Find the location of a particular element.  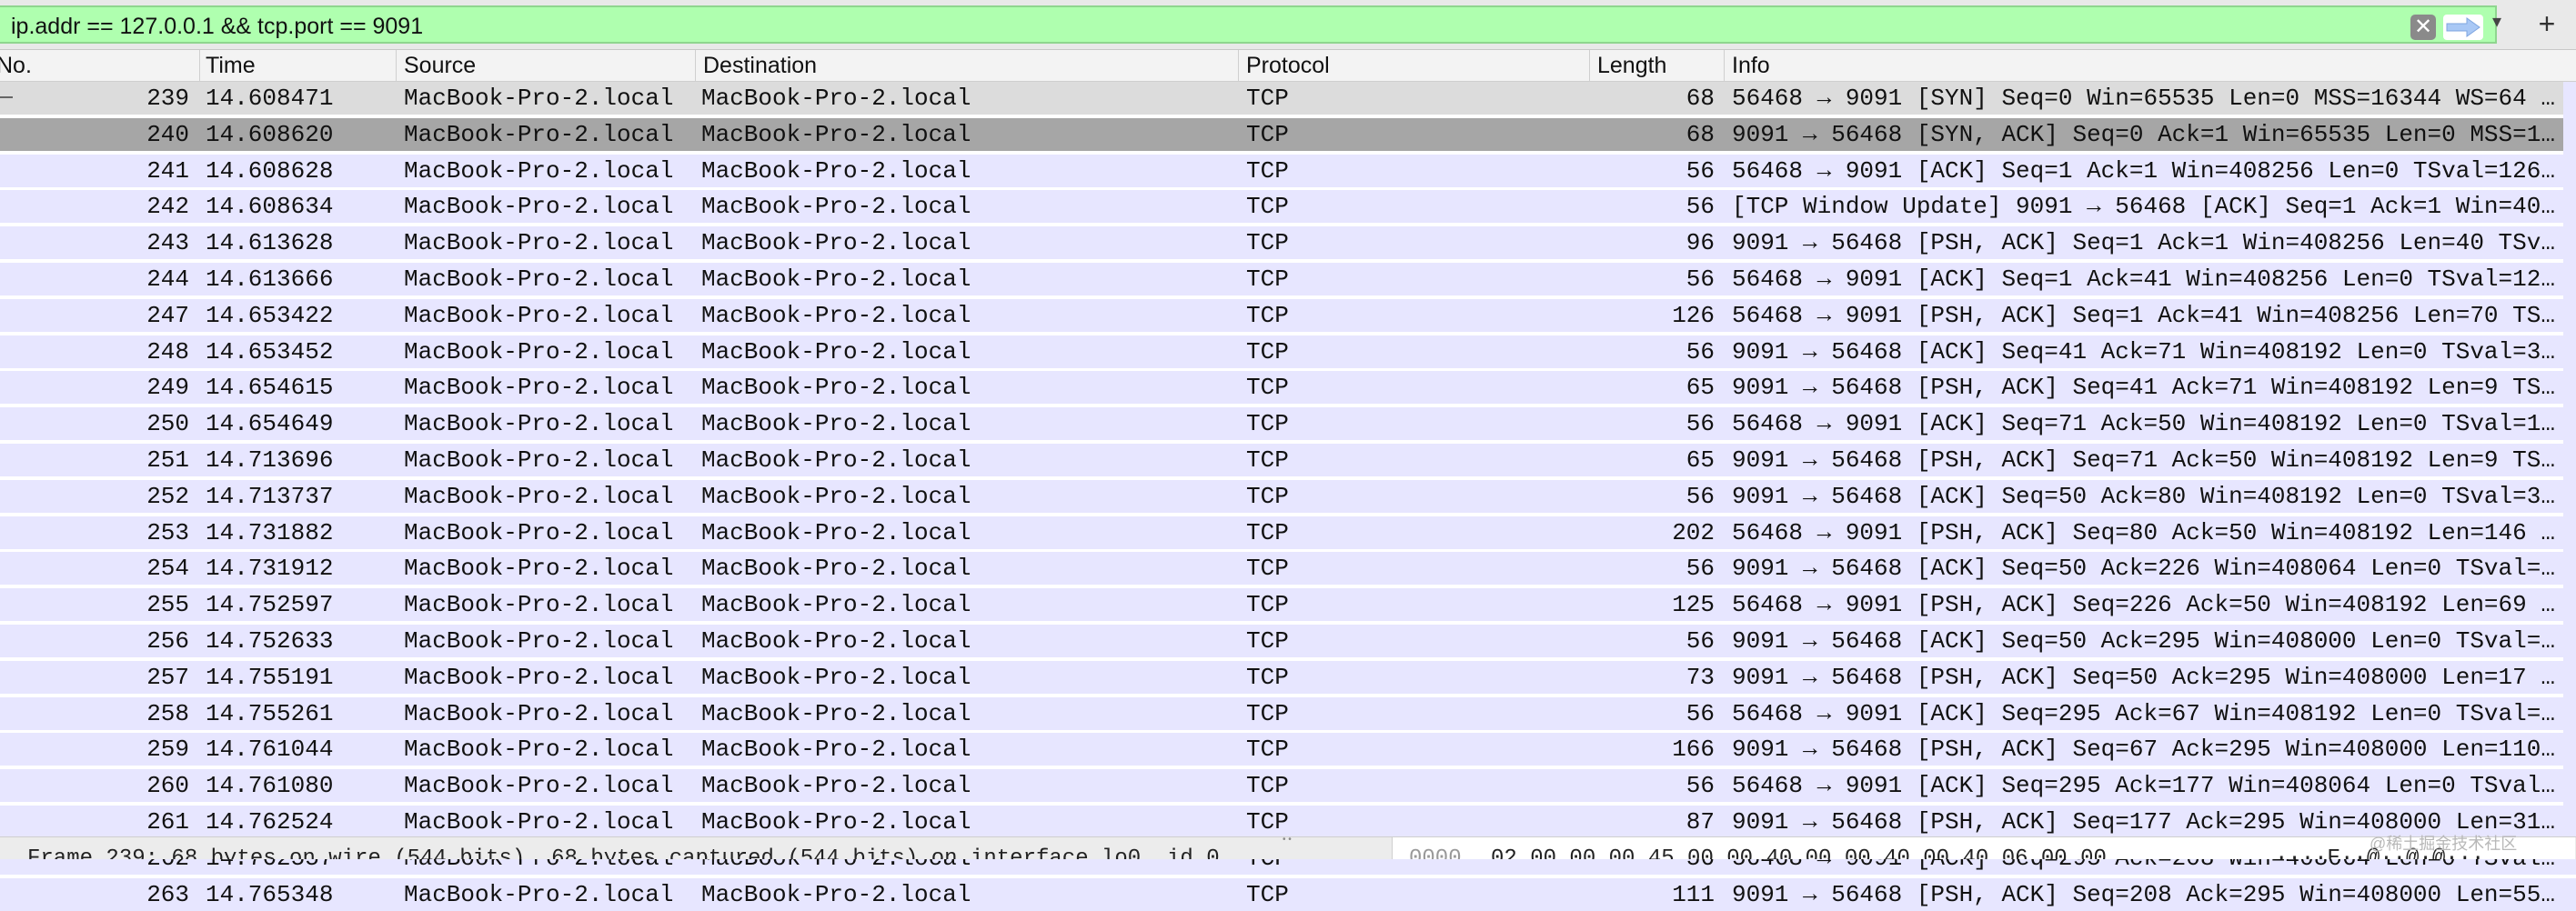

packet-no: 247 is located at coordinates (167, 315).